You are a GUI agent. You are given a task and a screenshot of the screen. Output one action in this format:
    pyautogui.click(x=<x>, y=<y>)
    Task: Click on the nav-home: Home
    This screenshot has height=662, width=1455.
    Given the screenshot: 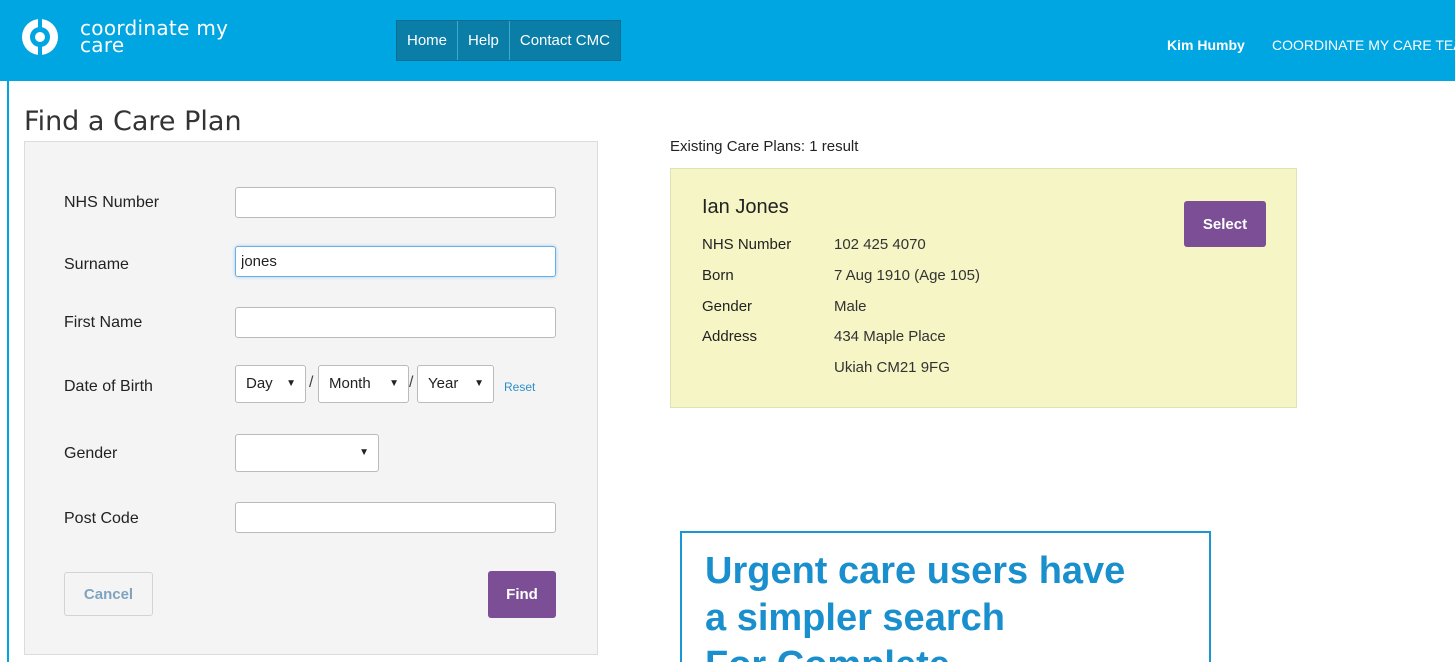 What is the action you would take?
    pyautogui.click(x=428, y=40)
    